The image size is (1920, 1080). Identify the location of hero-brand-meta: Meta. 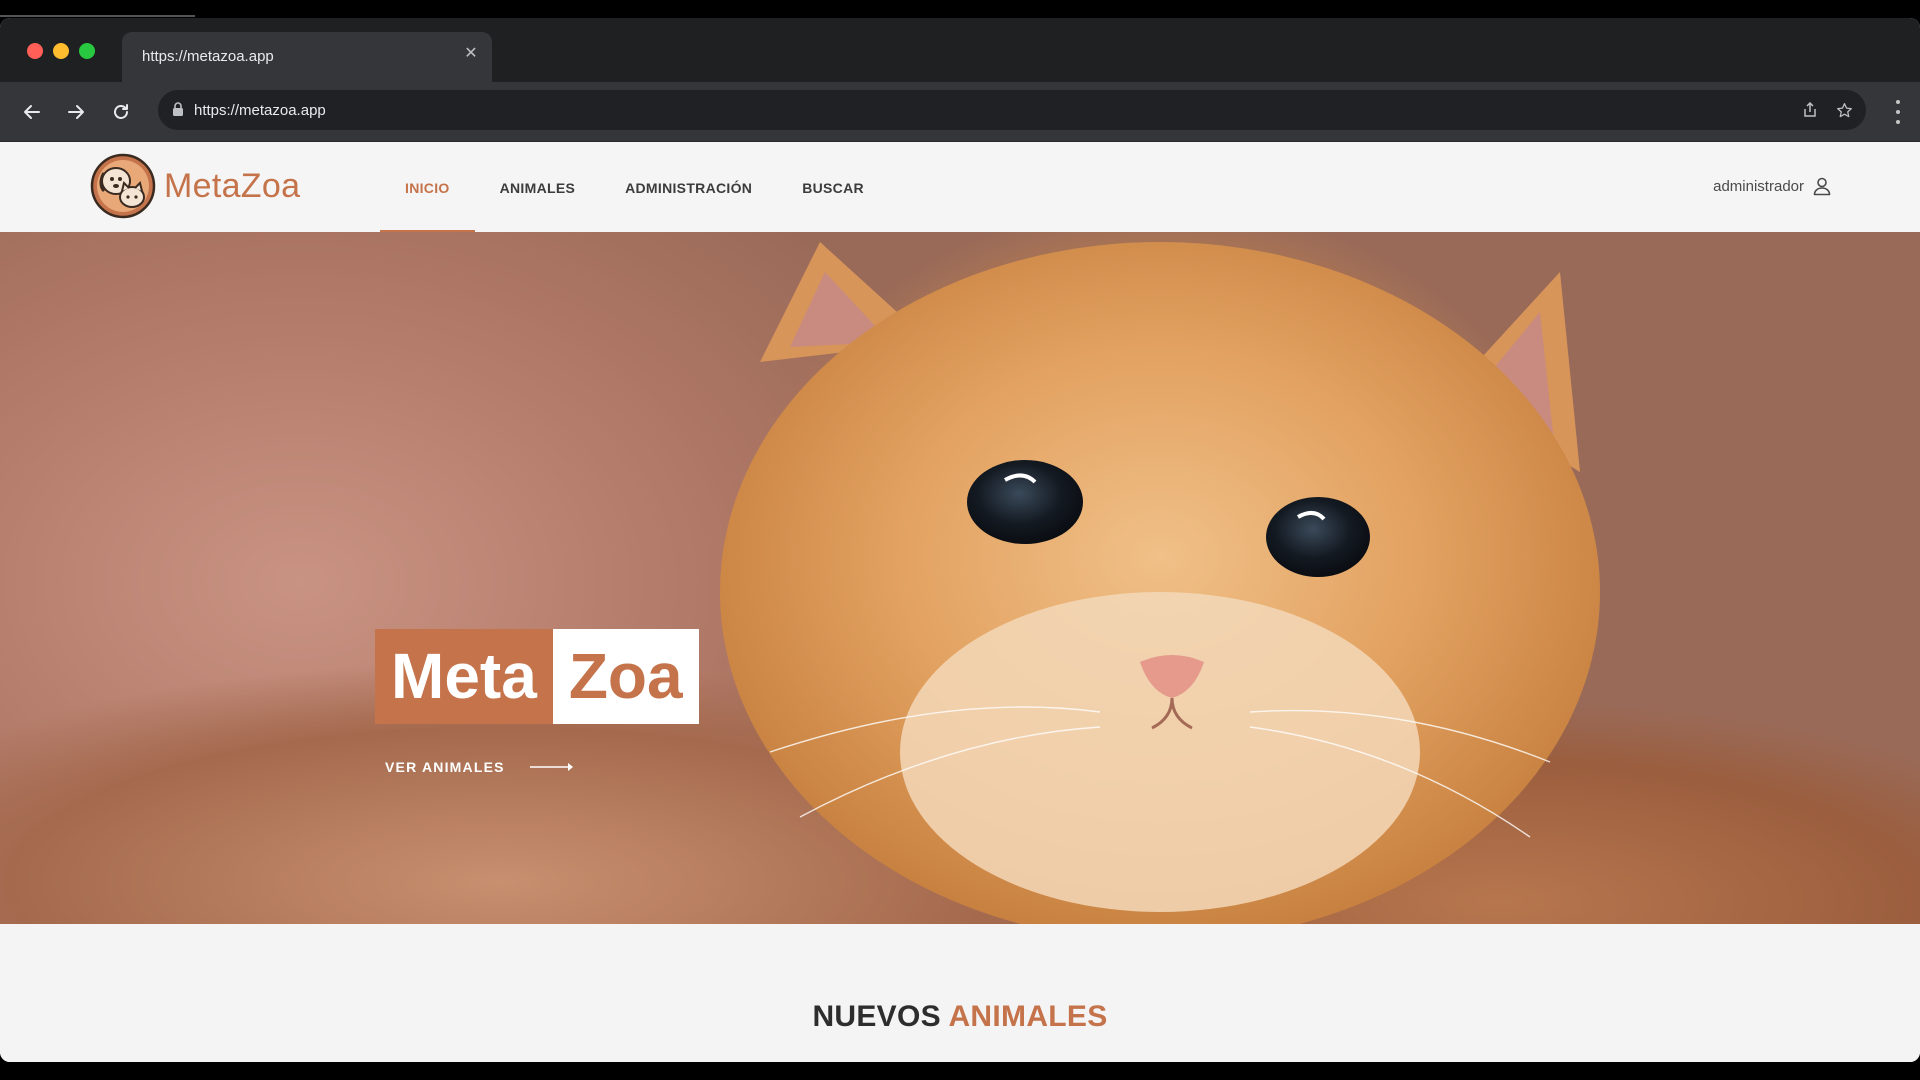
(464, 676).